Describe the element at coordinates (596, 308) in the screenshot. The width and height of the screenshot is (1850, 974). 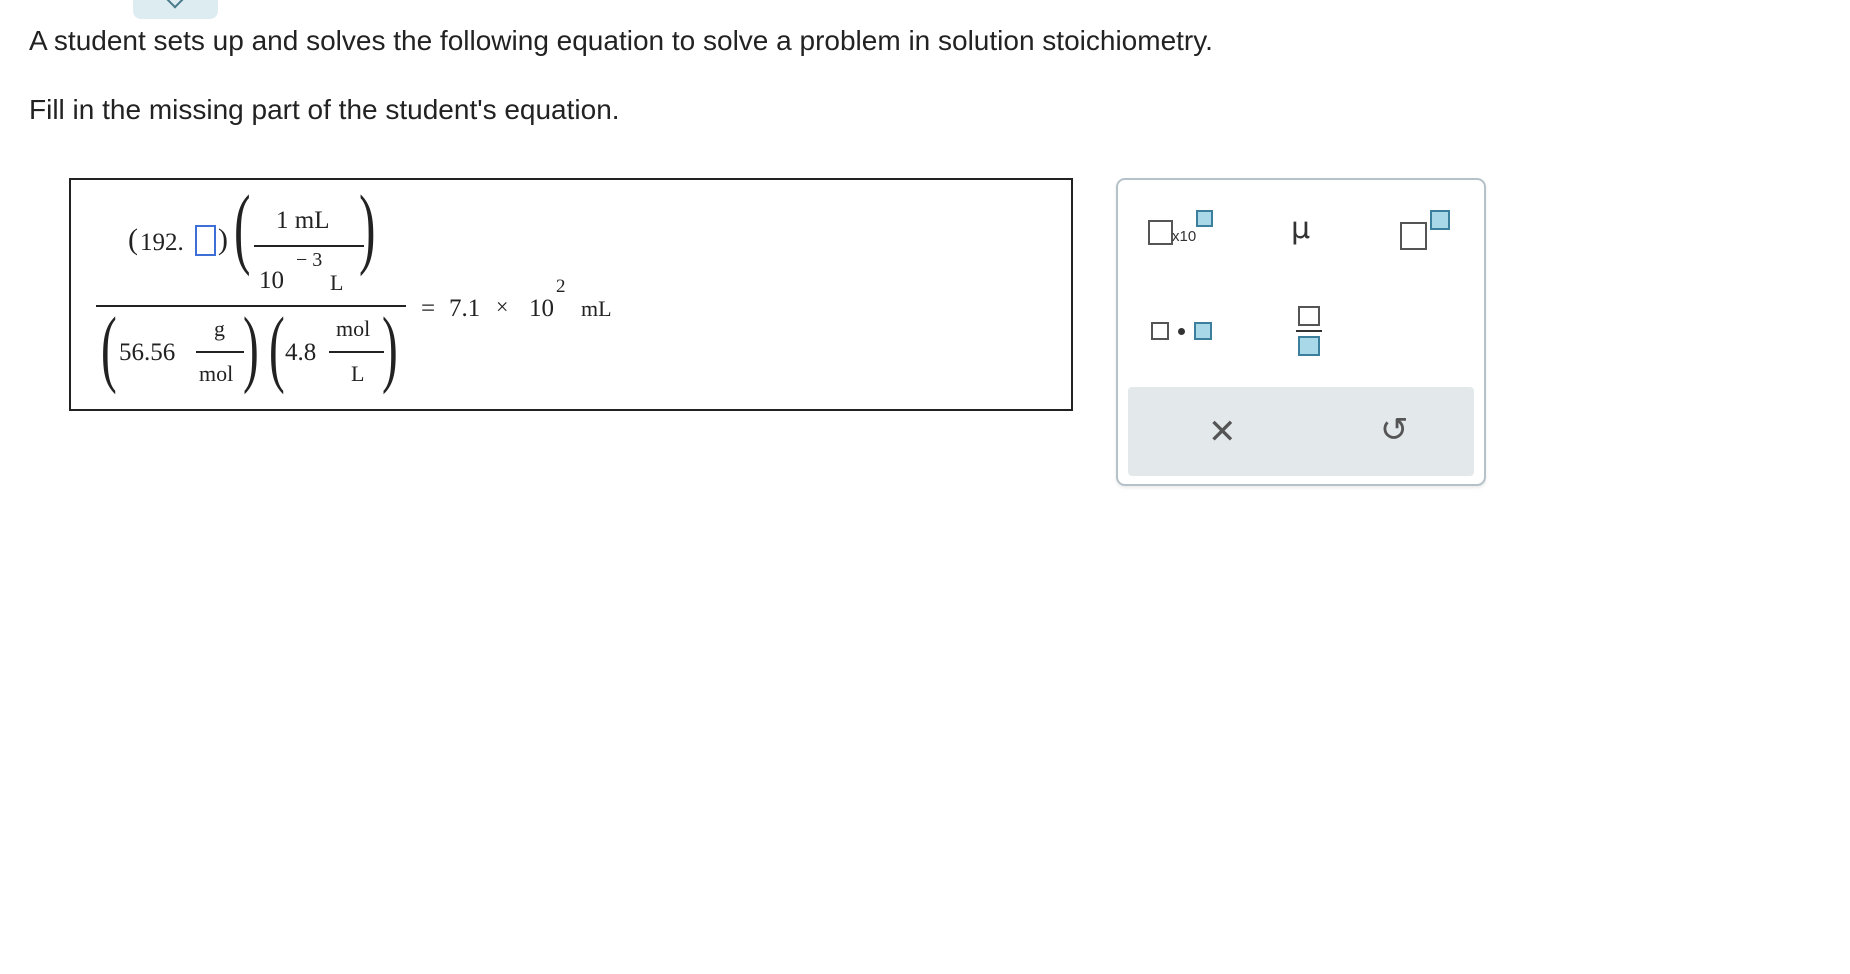
I see `result-unit: mL` at that location.